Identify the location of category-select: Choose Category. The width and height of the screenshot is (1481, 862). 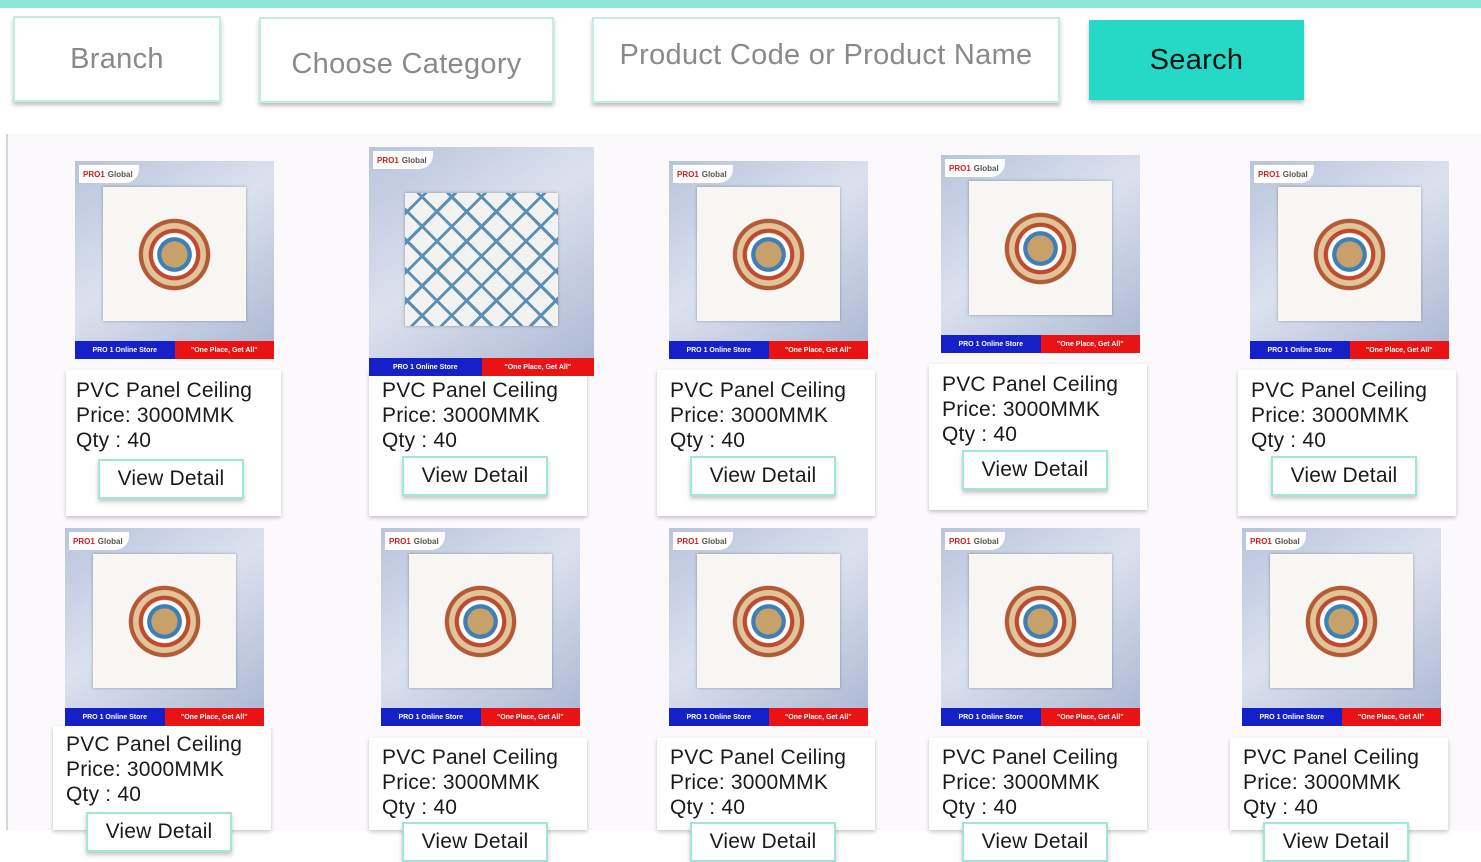
(406, 60).